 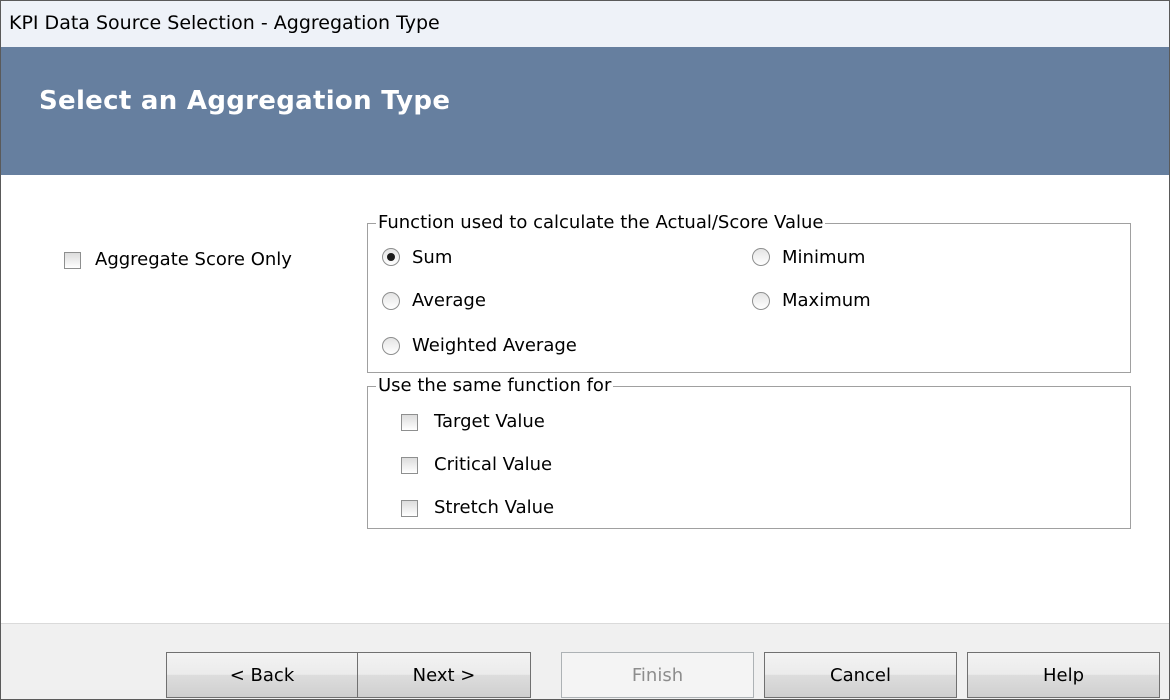 I want to click on minimum-radio, so click(x=761, y=257).